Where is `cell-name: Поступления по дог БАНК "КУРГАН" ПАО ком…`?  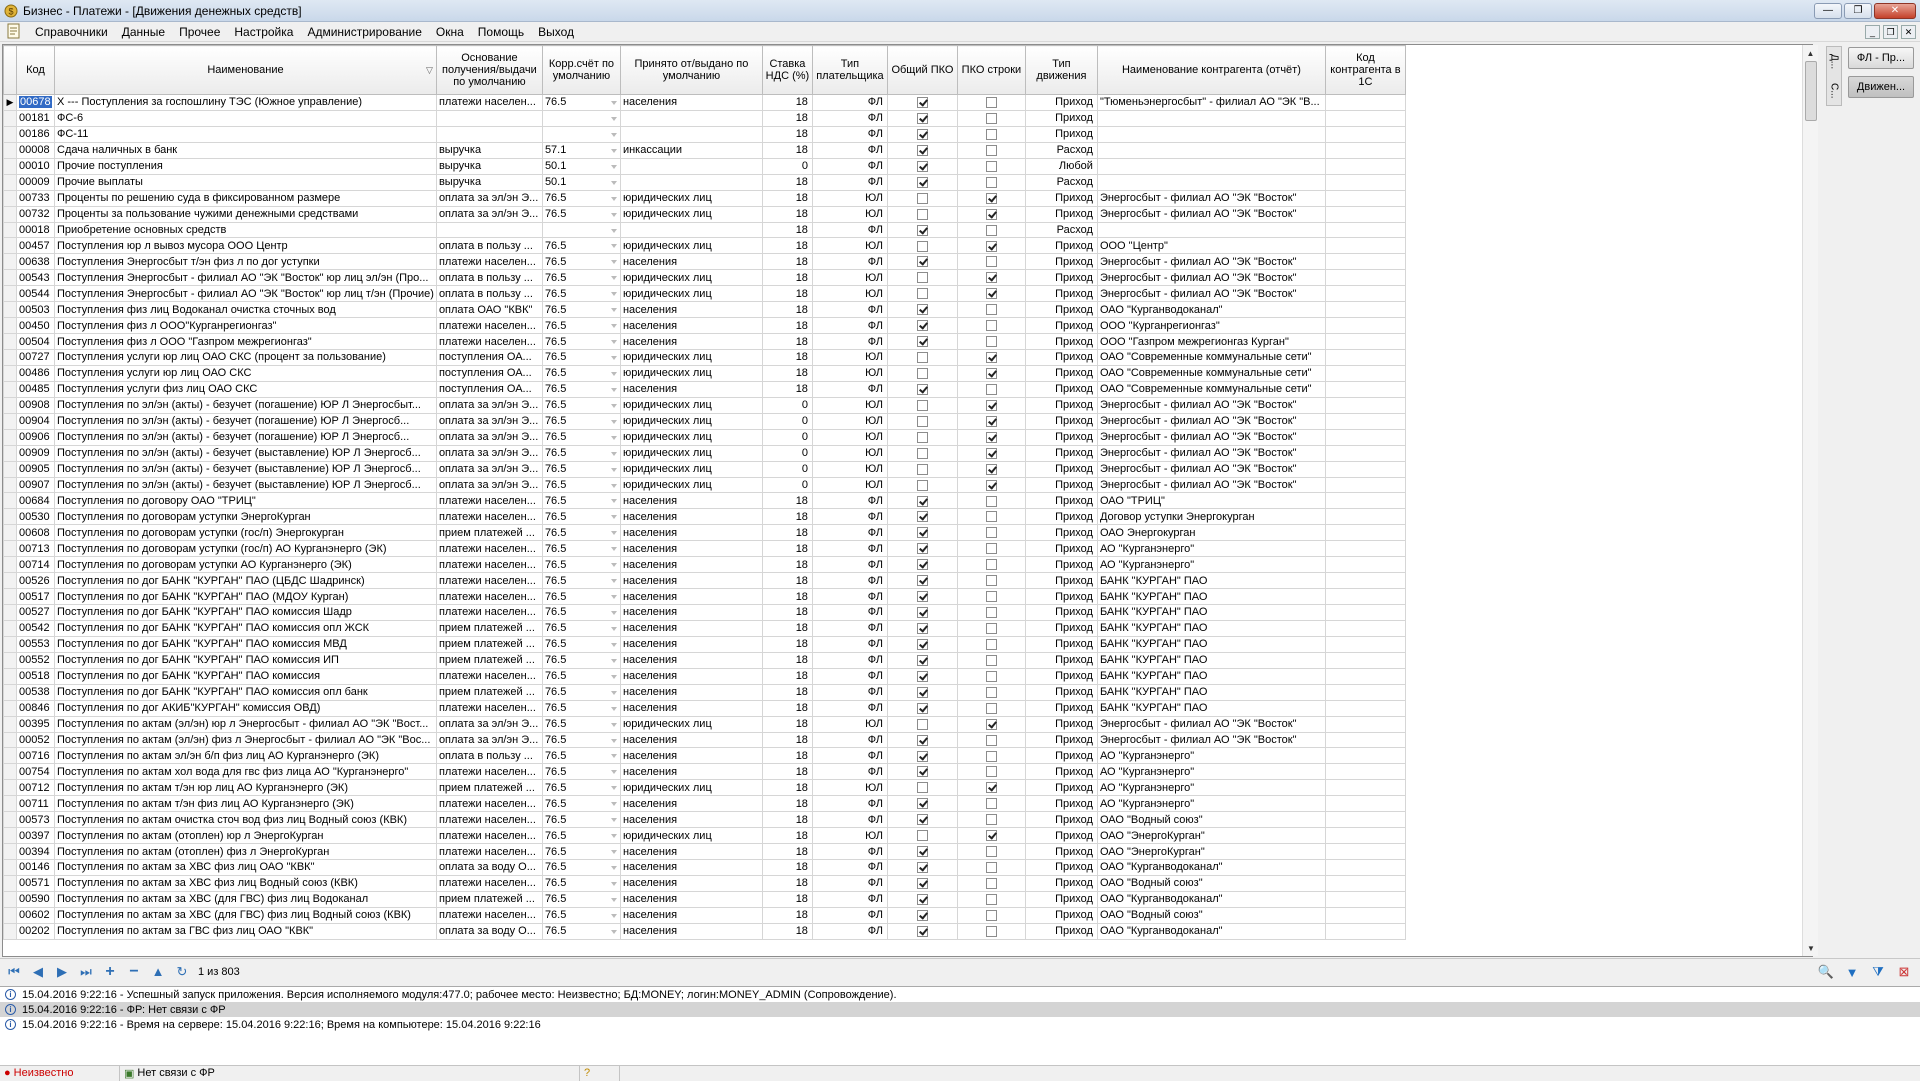 cell-name: Поступления по дог БАНК "КУРГАН" ПАО ком… is located at coordinates (245, 644).